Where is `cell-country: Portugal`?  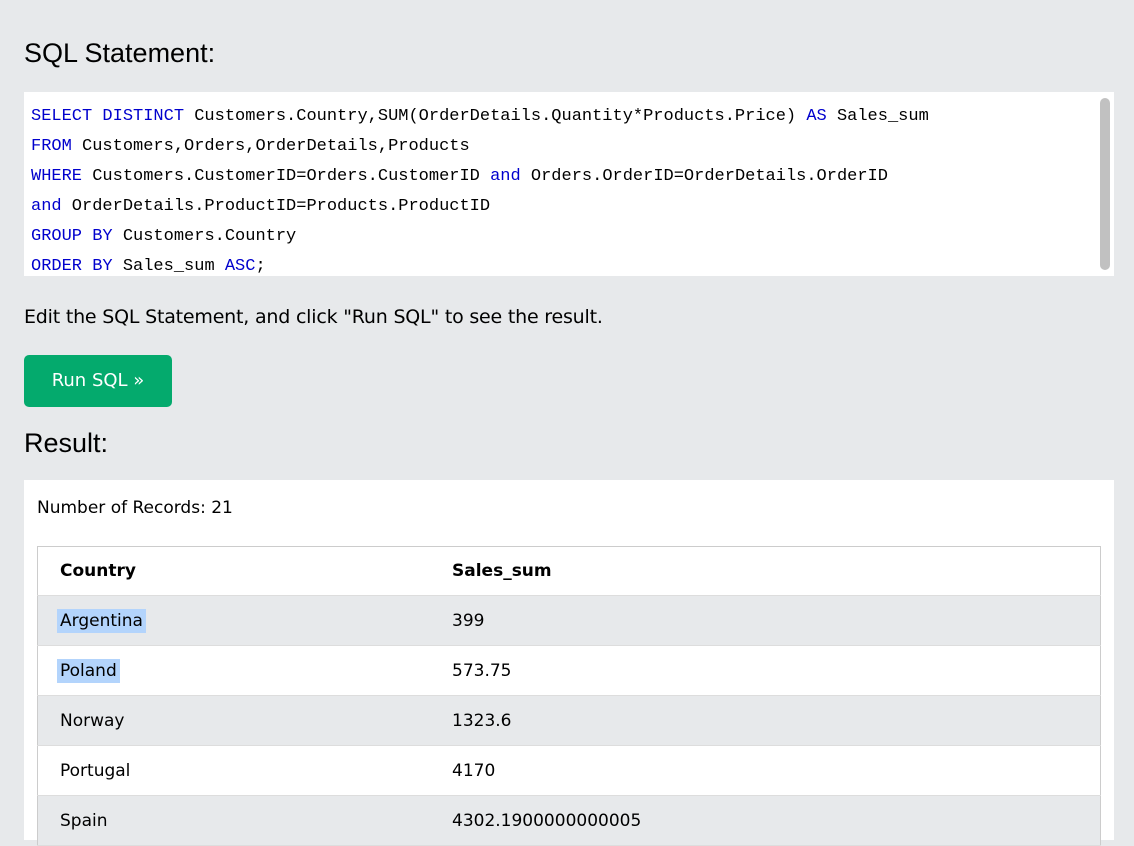
cell-country: Portugal is located at coordinates (233, 770).